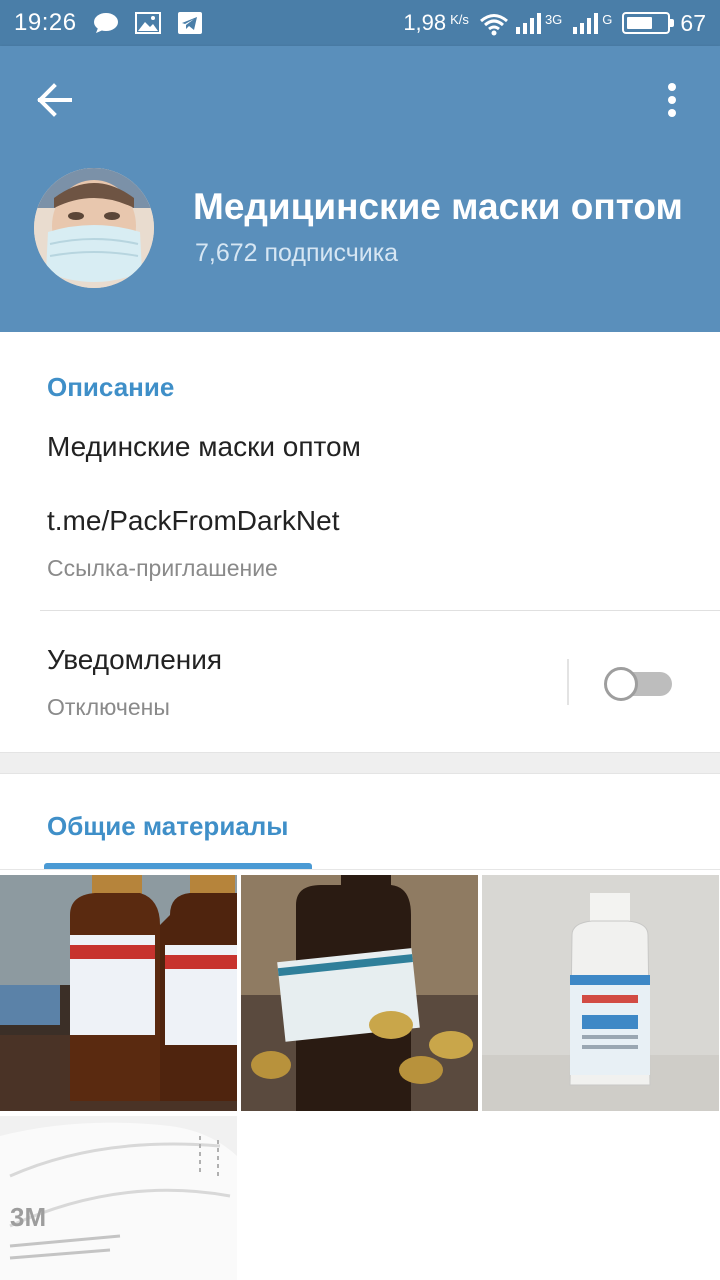 The height and width of the screenshot is (1280, 720). Describe the element at coordinates (459, 19) in the screenshot. I see `network-speed-unit: K/s` at that location.